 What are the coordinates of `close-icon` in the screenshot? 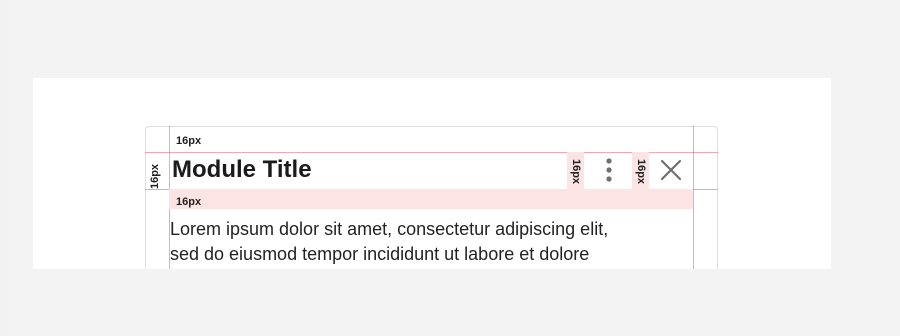 It's located at (671, 170).